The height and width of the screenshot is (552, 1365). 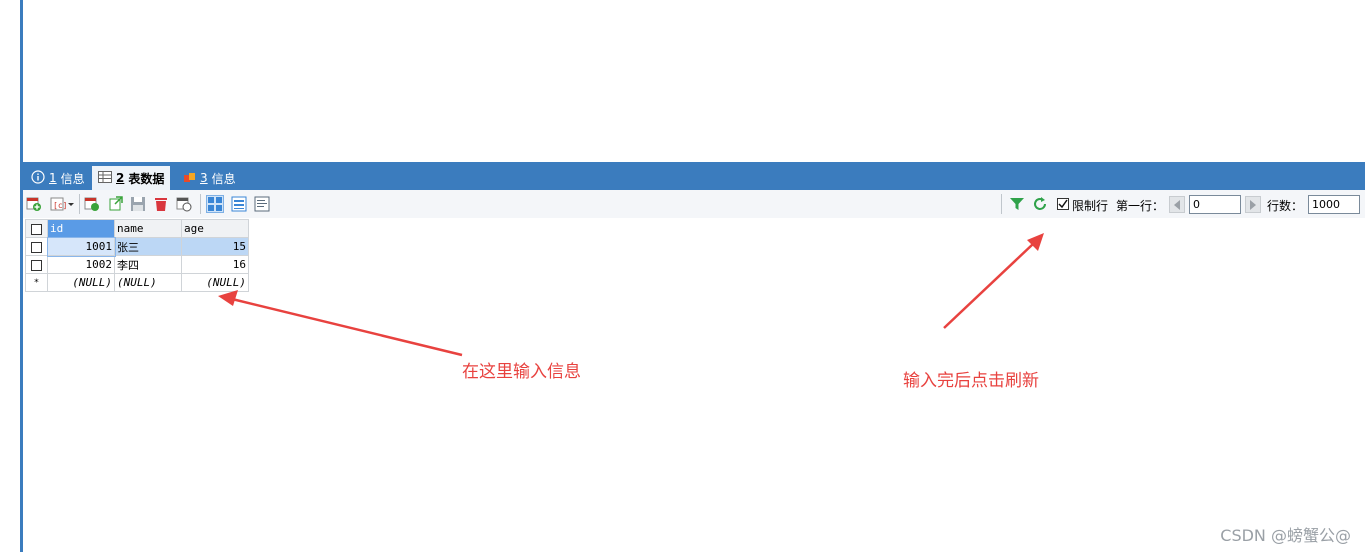 What do you see at coordinates (988, 286) in the screenshot?
I see `arrow-to-refresh` at bounding box center [988, 286].